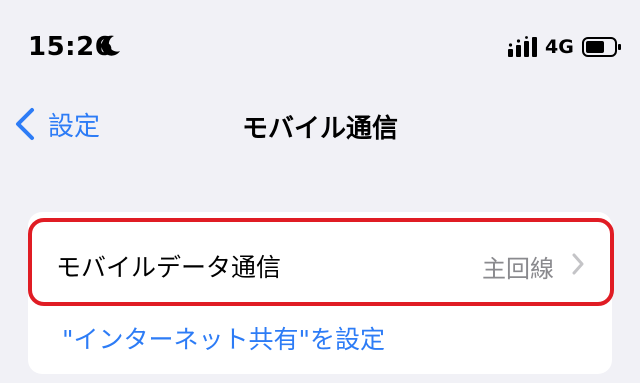 The width and height of the screenshot is (640, 383). Describe the element at coordinates (578, 264) in the screenshot. I see `chevron-right-icon` at that location.